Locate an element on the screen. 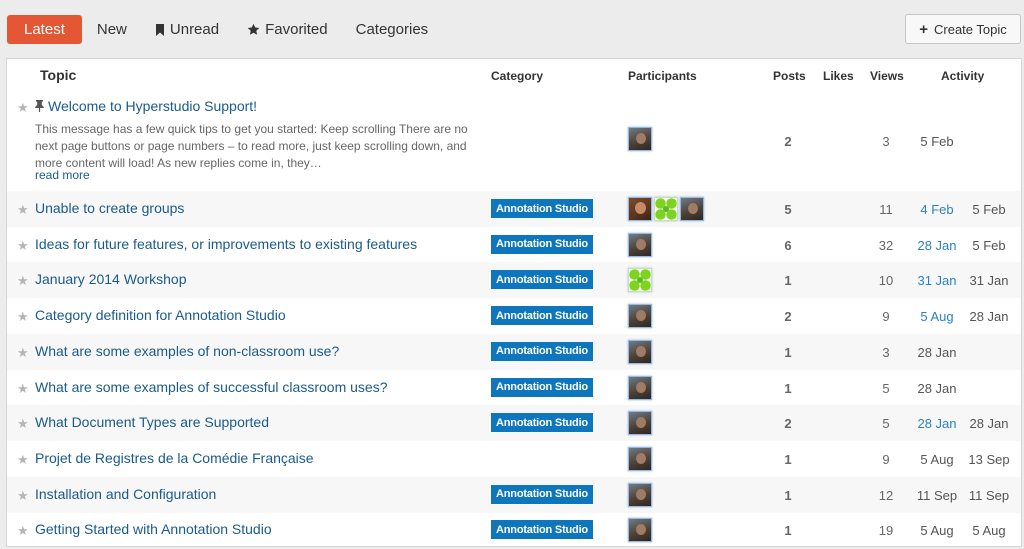  activity-last: 5 Aug is located at coordinates (989, 530).